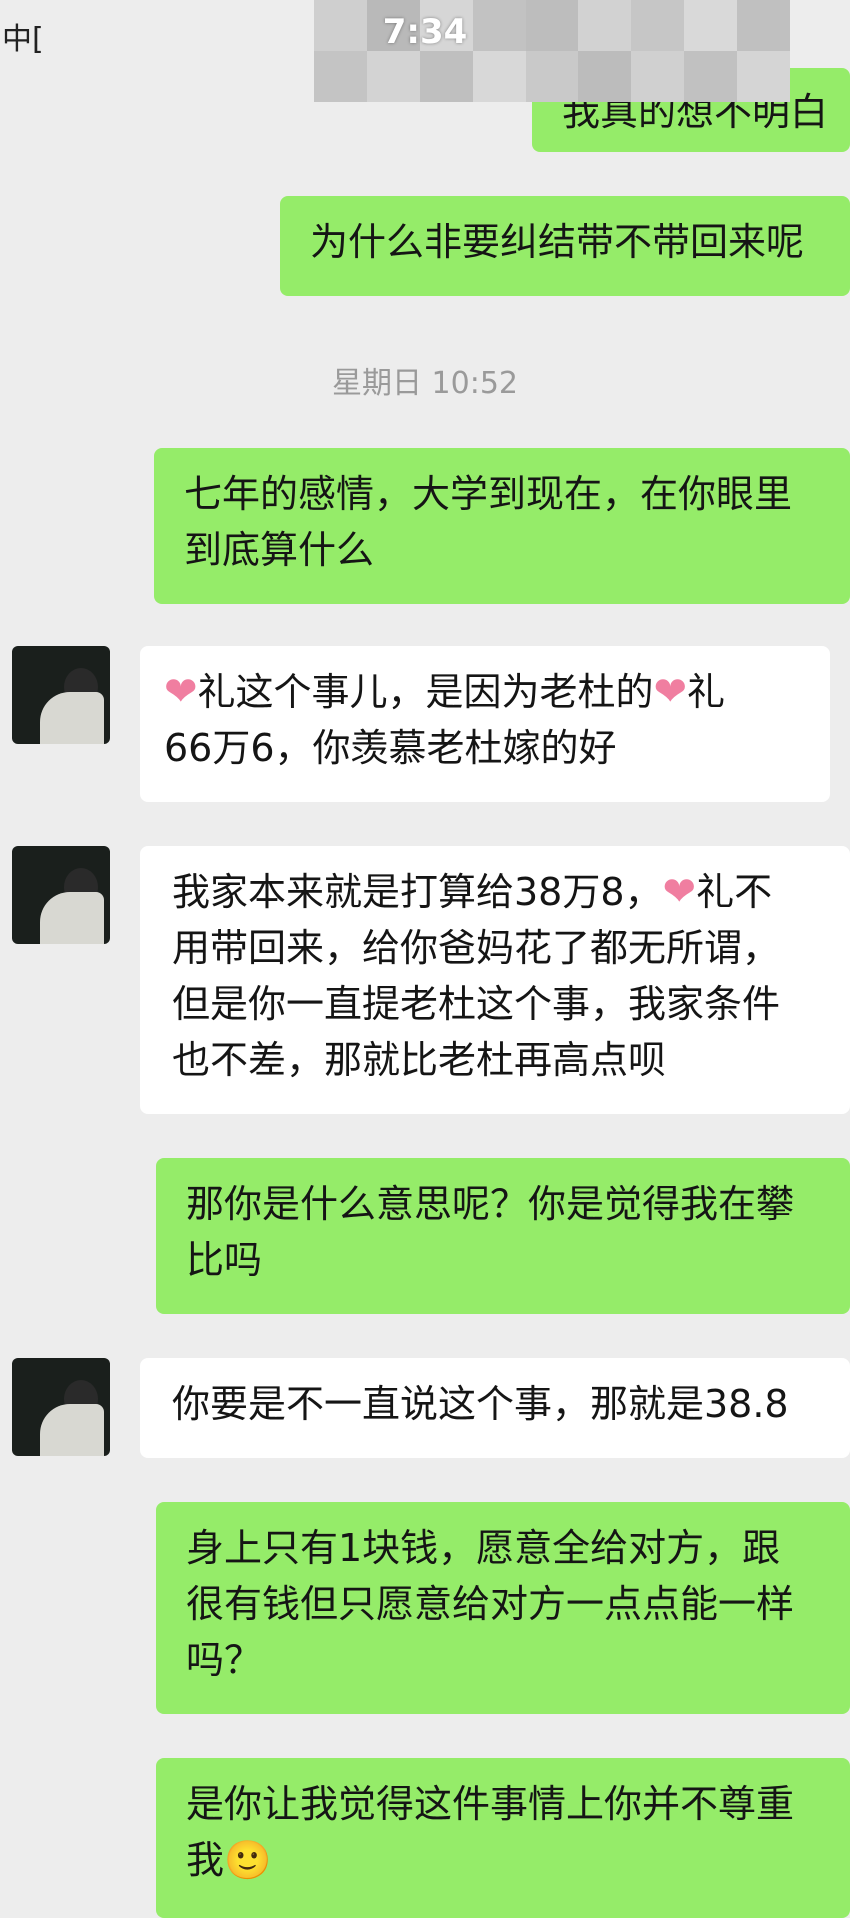  What do you see at coordinates (476, 1004) in the screenshot?
I see `message-text-line: 但是你一直提老杜这个事，我家条件` at bounding box center [476, 1004].